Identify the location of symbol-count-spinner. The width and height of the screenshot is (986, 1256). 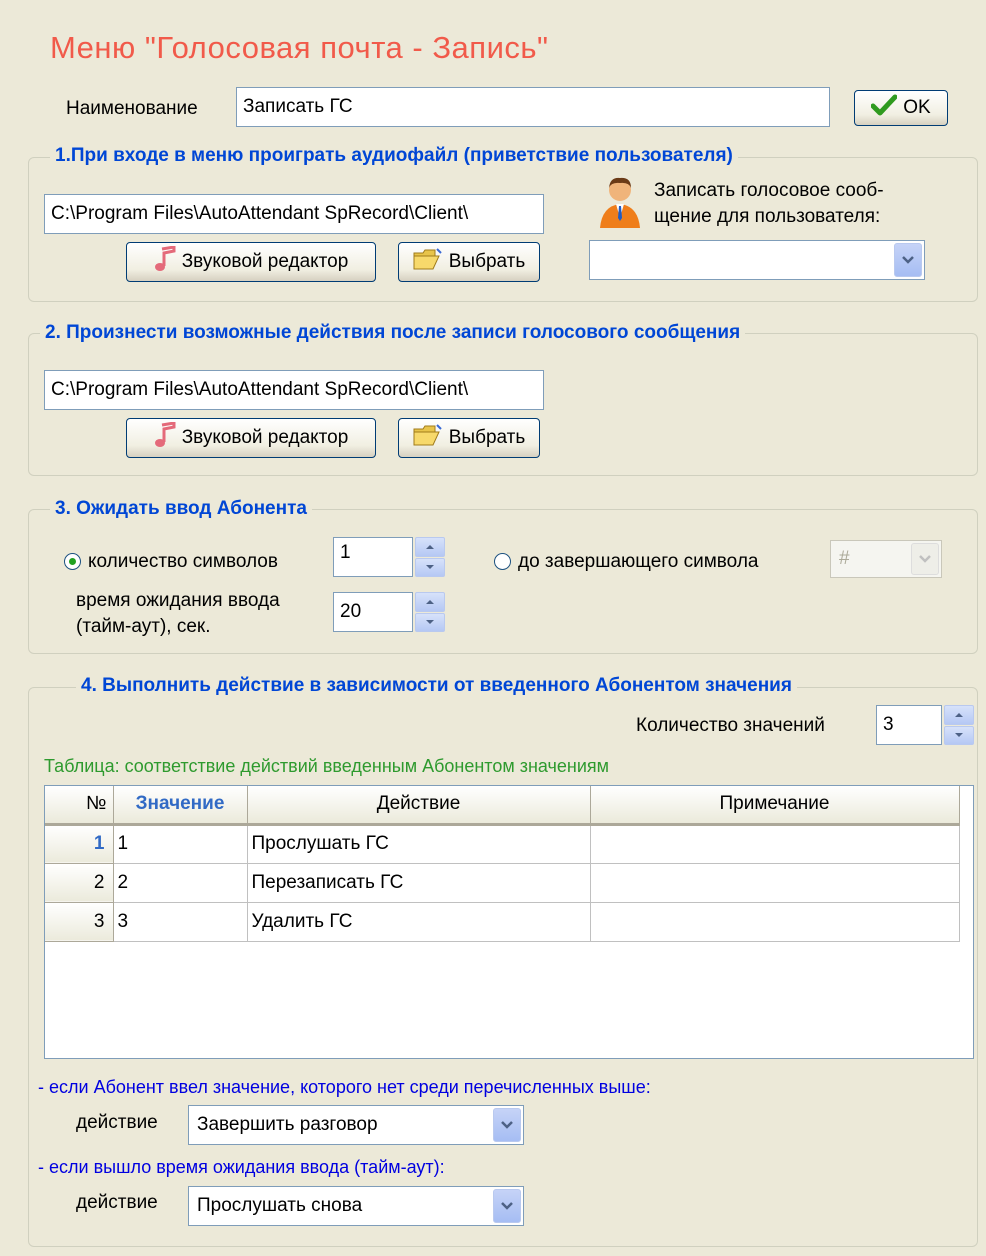
(430, 557).